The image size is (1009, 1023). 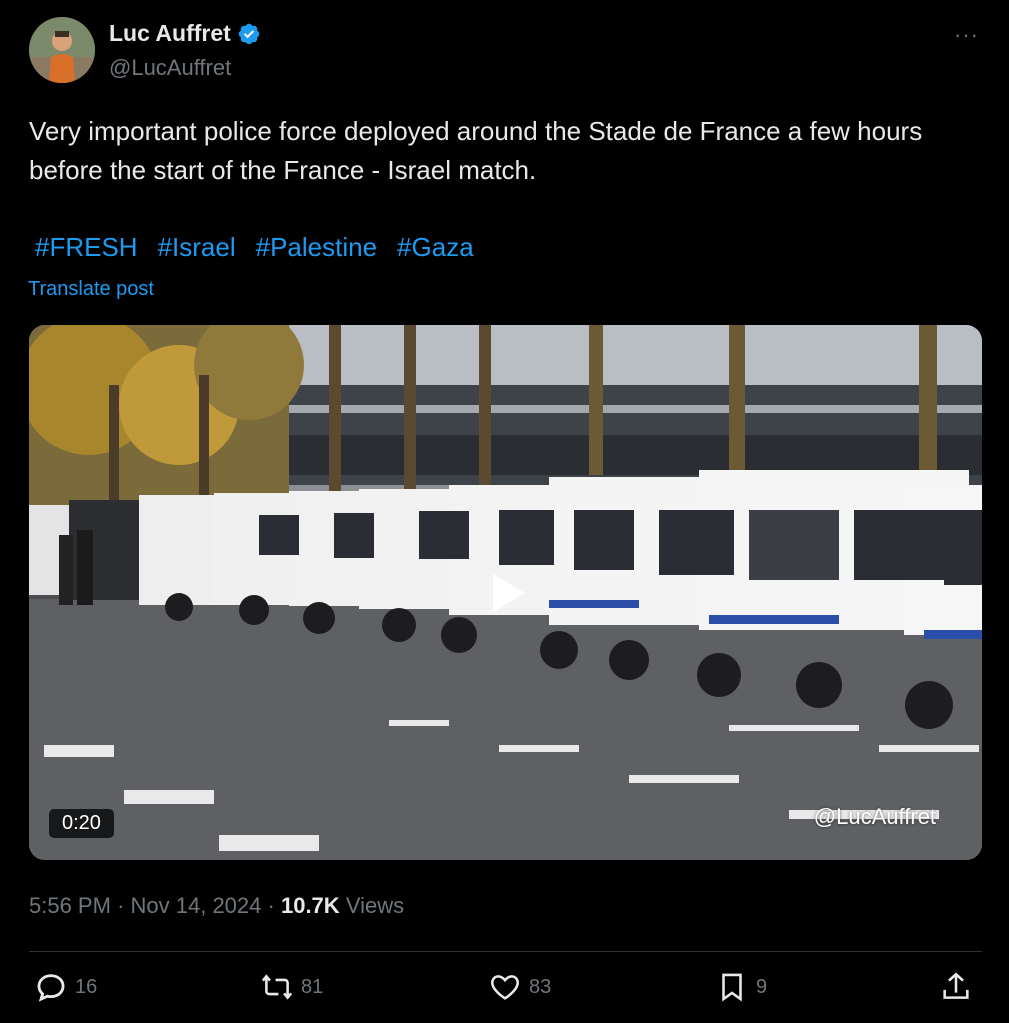 What do you see at coordinates (197, 247) in the screenshot?
I see `hashtag-link: #Israel` at bounding box center [197, 247].